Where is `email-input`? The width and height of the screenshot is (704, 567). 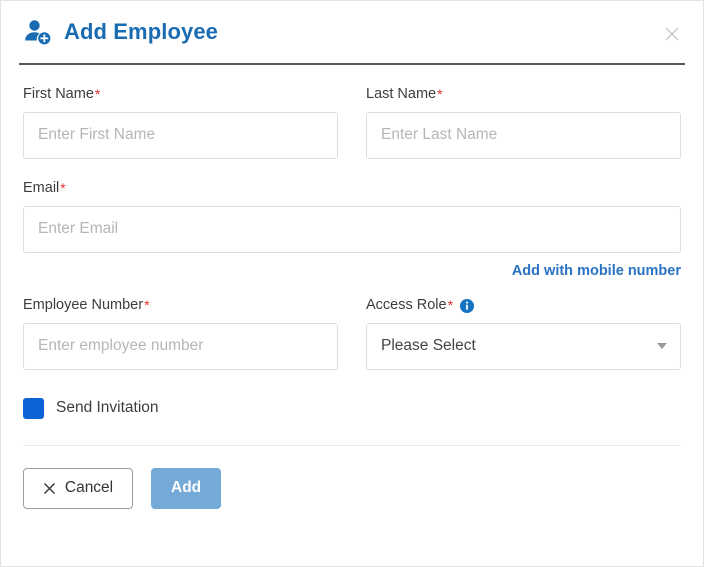
email-input is located at coordinates (352, 229).